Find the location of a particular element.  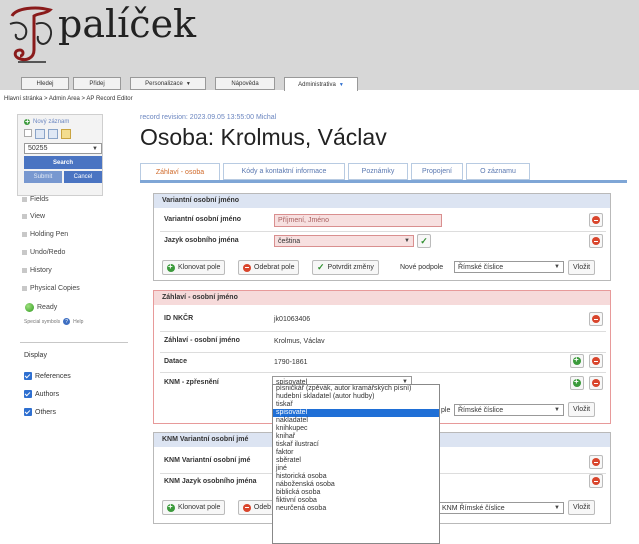

option-label: Others is located at coordinates (46, 412).